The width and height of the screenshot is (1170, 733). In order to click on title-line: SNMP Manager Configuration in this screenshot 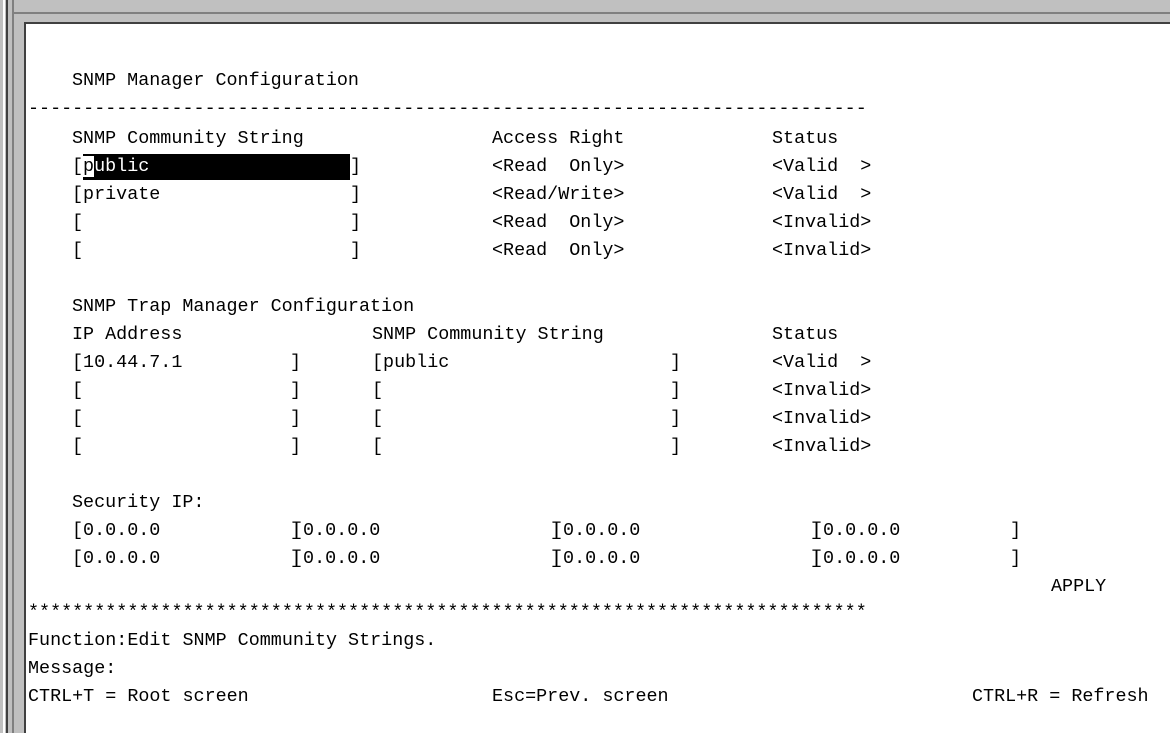, I will do `click(596, 81)`.